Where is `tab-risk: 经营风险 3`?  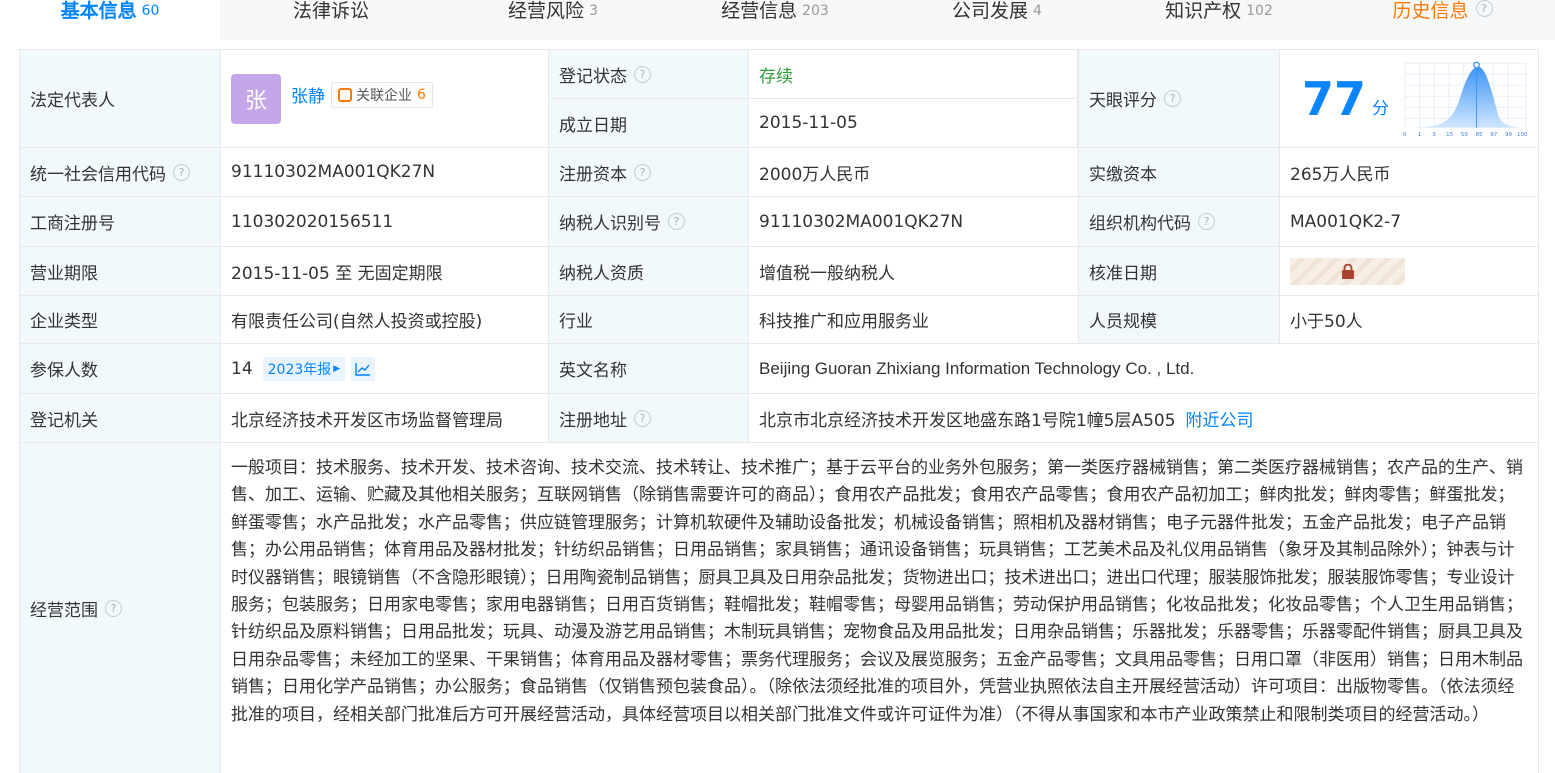 tab-risk: 经营风险 3 is located at coordinates (553, 20).